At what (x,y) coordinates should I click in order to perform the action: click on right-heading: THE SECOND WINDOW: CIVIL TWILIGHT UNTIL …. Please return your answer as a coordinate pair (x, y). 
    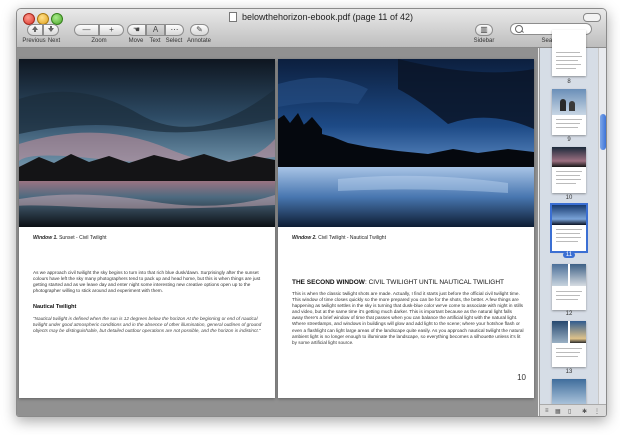
    Looking at the image, I should click on (398, 282).